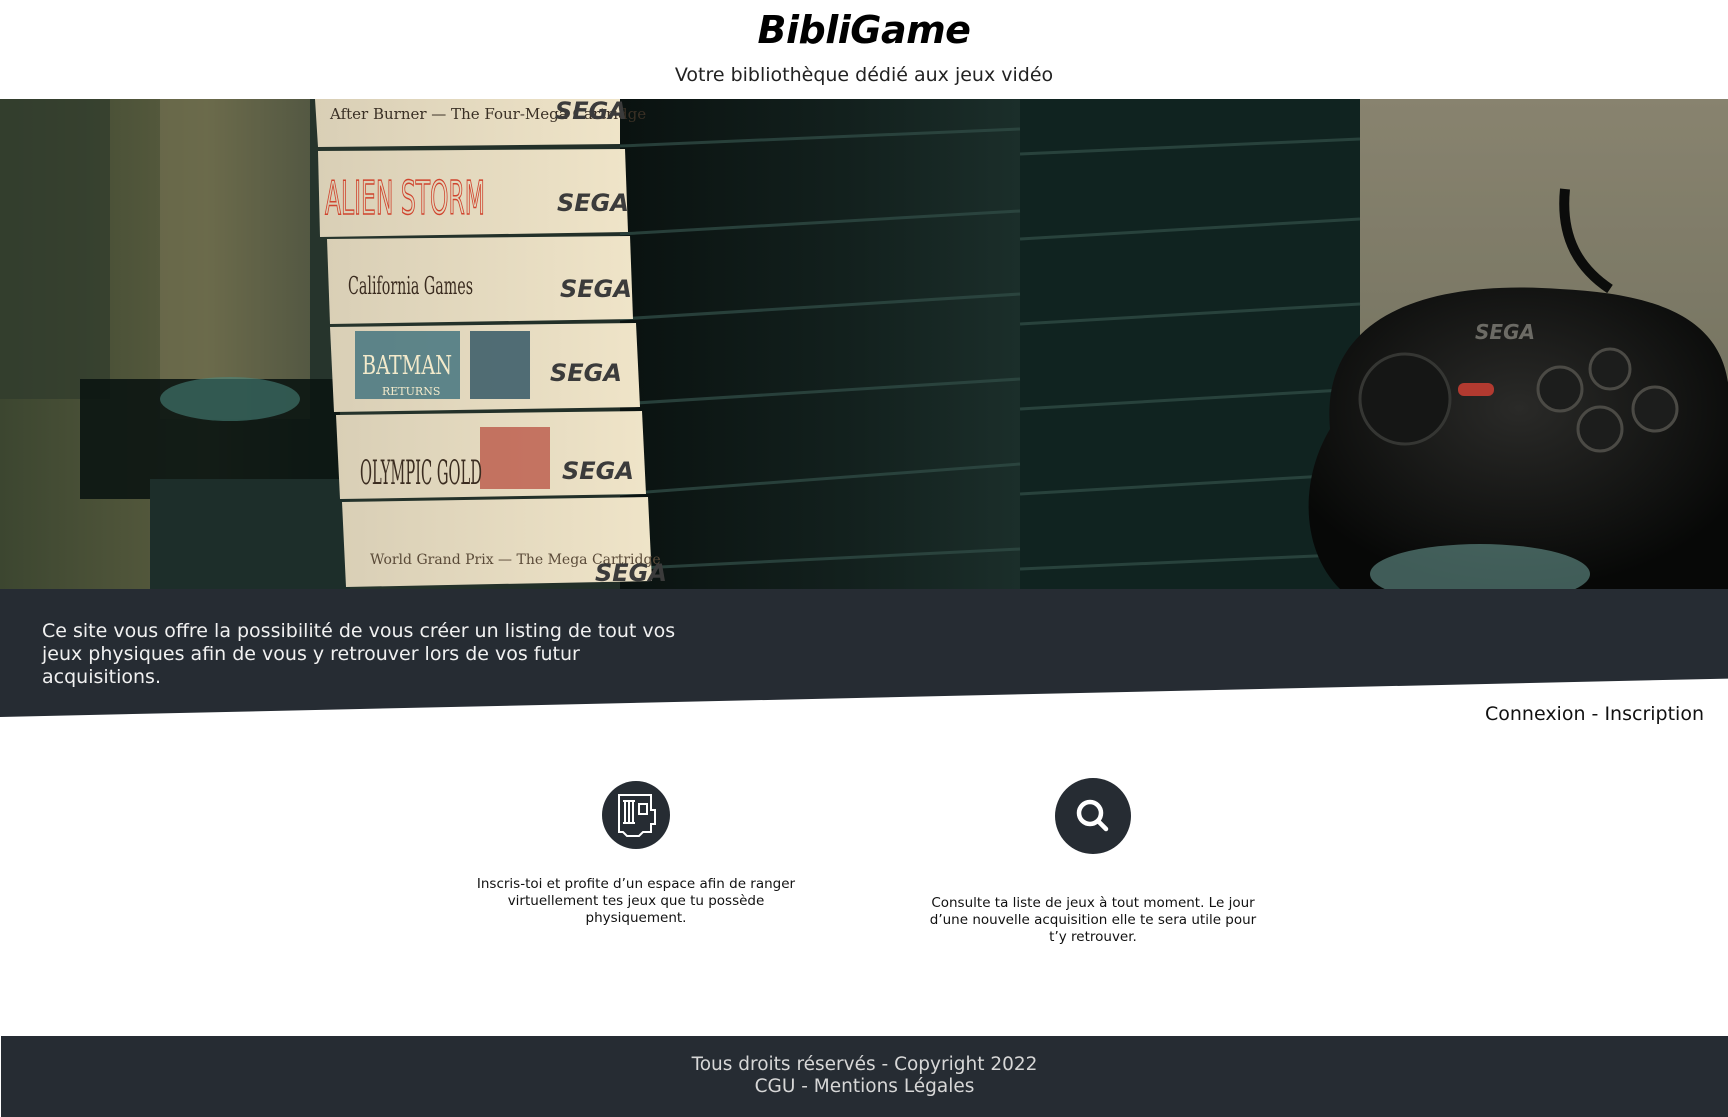  What do you see at coordinates (636, 815) in the screenshot?
I see `game-cartridge-icon` at bounding box center [636, 815].